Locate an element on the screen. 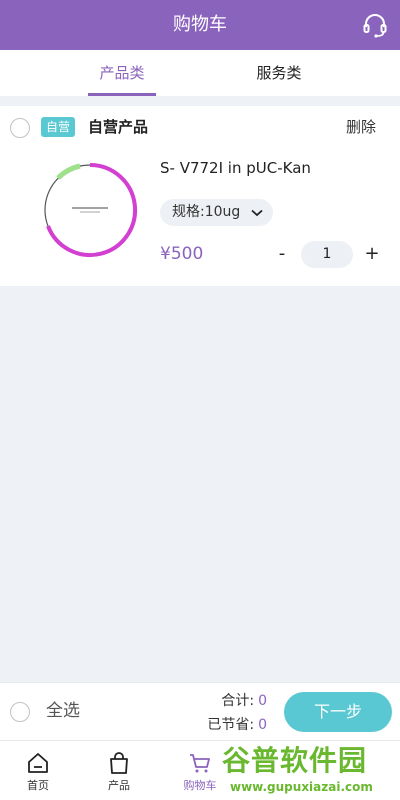 The height and width of the screenshot is (800, 400). saved-value: 0 is located at coordinates (262, 725).